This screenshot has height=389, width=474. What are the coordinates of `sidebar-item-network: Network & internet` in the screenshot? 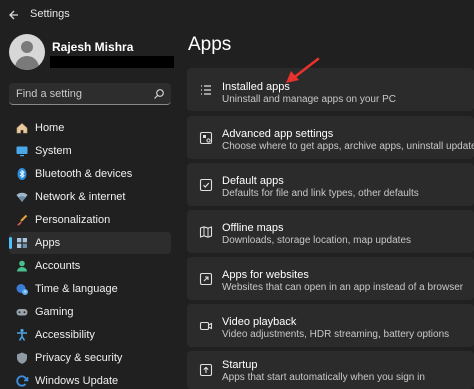 It's located at (90, 197).